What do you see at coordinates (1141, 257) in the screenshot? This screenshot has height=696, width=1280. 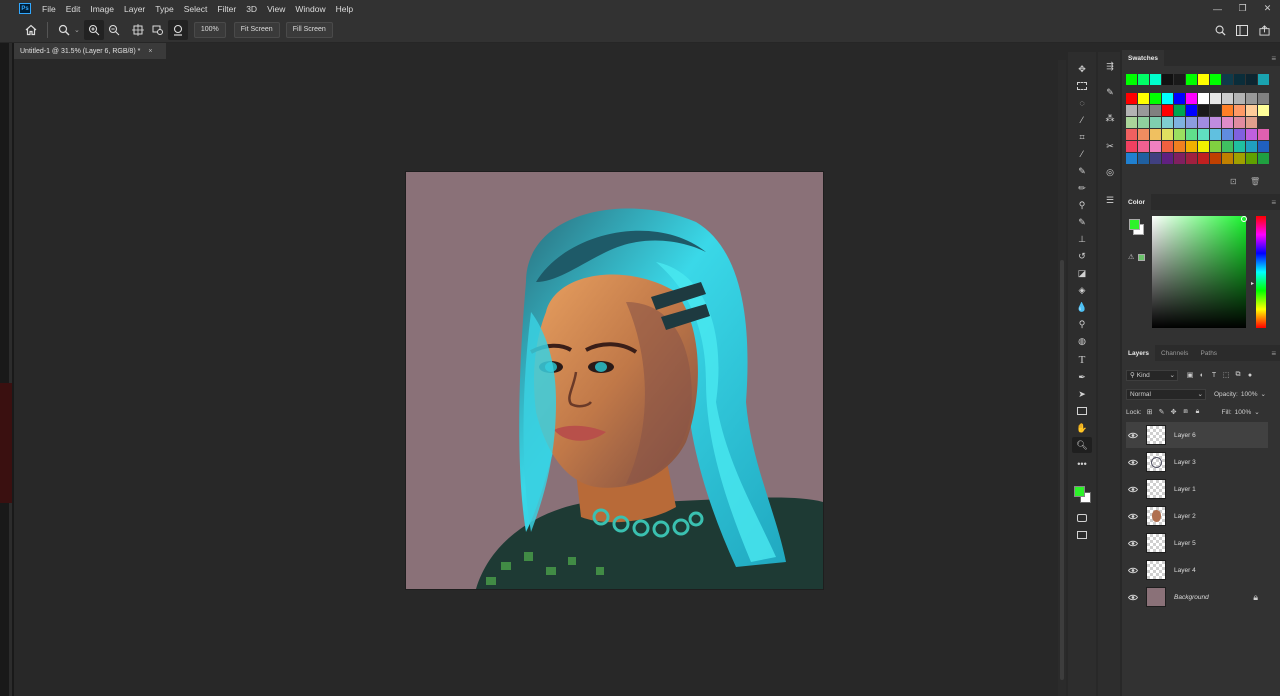 I see `web-color-swatch` at bounding box center [1141, 257].